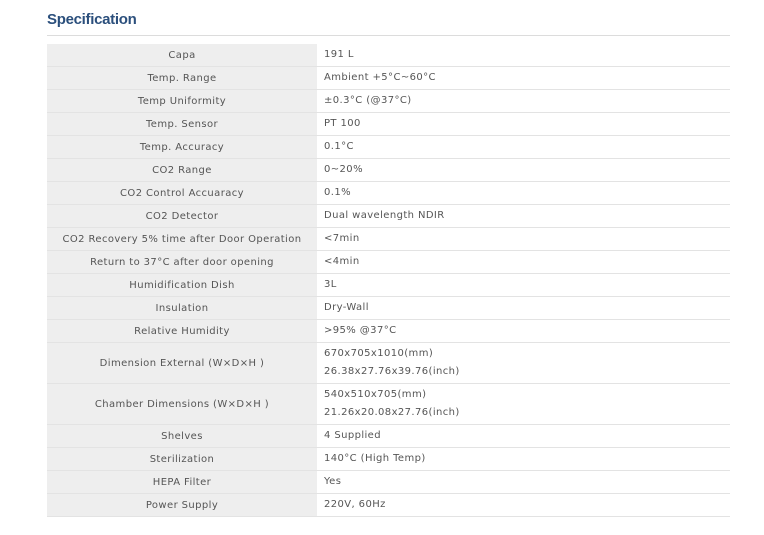 The width and height of the screenshot is (764, 535). Describe the element at coordinates (182, 170) in the screenshot. I see `spec-label: CO2 Range` at that location.